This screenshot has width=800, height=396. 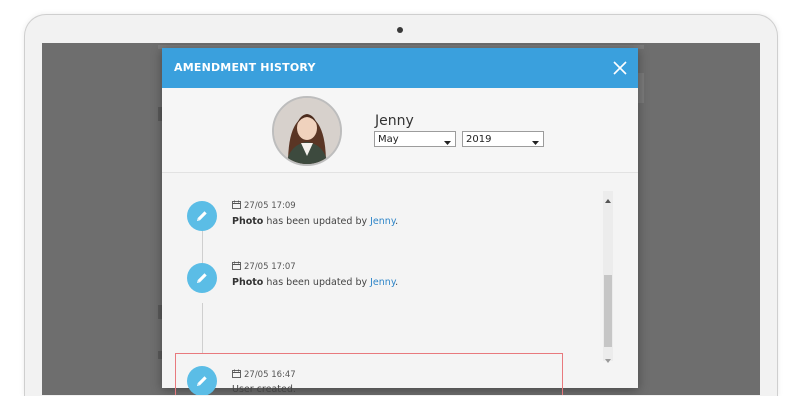 I want to click on profile-name: Jenny, so click(x=394, y=121).